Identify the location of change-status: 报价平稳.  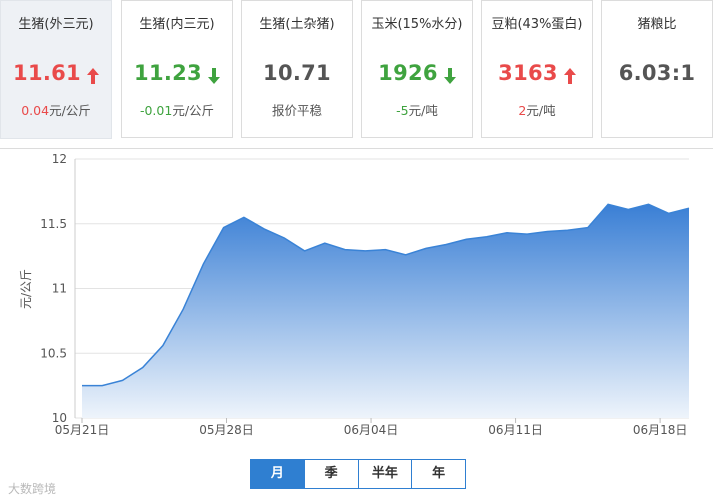
(296, 110).